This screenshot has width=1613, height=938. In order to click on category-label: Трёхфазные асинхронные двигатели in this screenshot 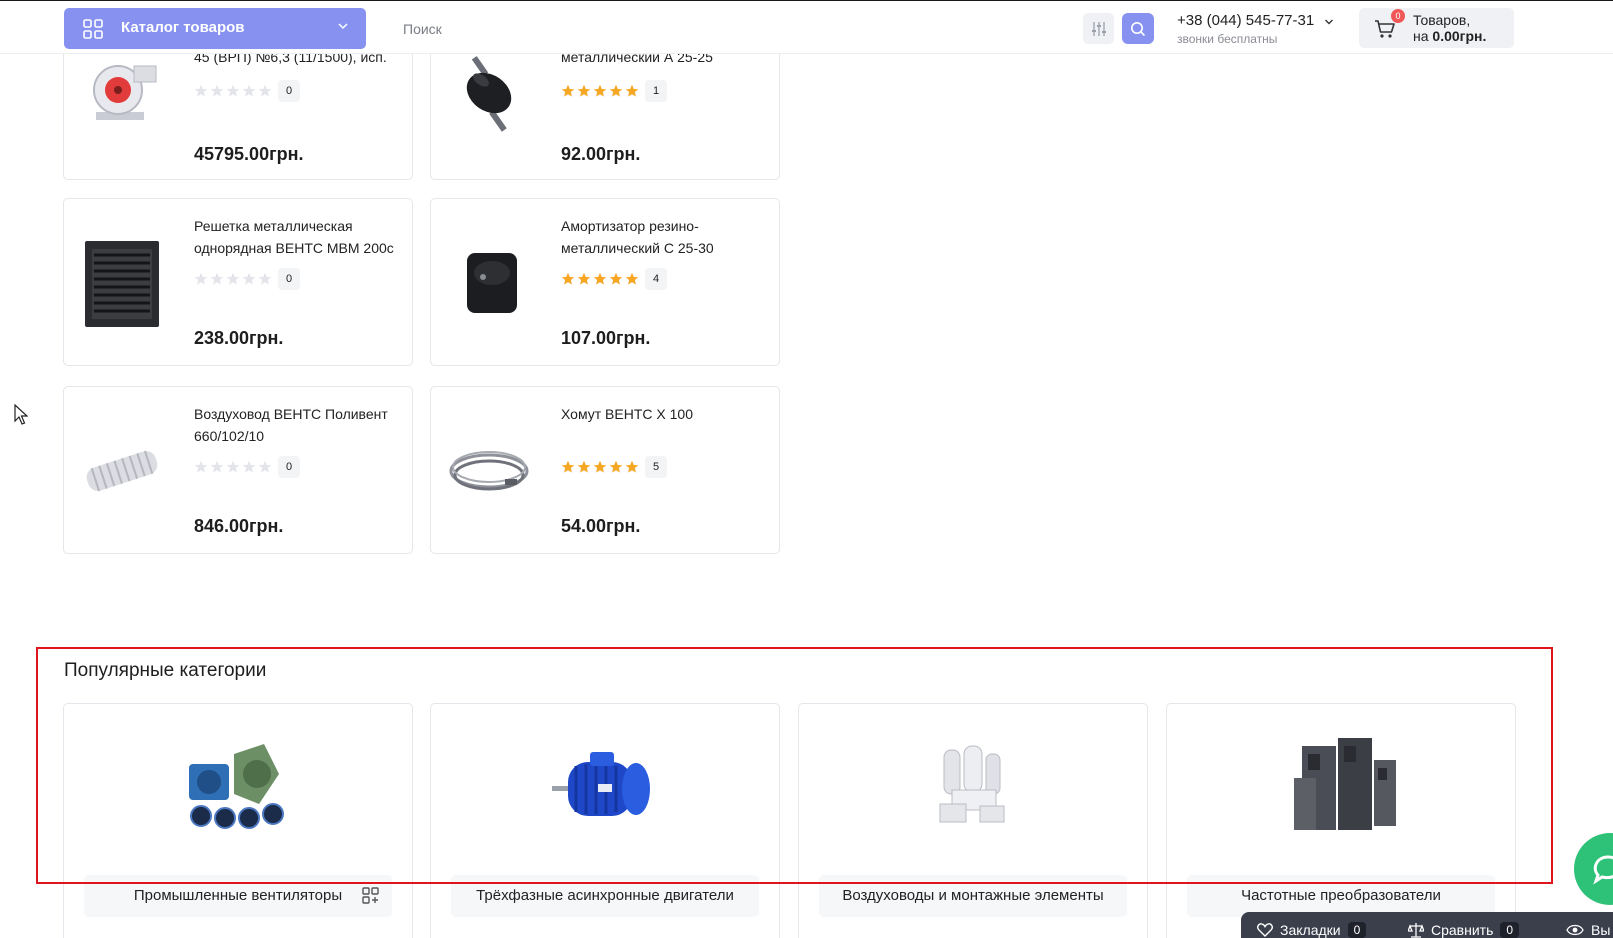, I will do `click(605, 895)`.